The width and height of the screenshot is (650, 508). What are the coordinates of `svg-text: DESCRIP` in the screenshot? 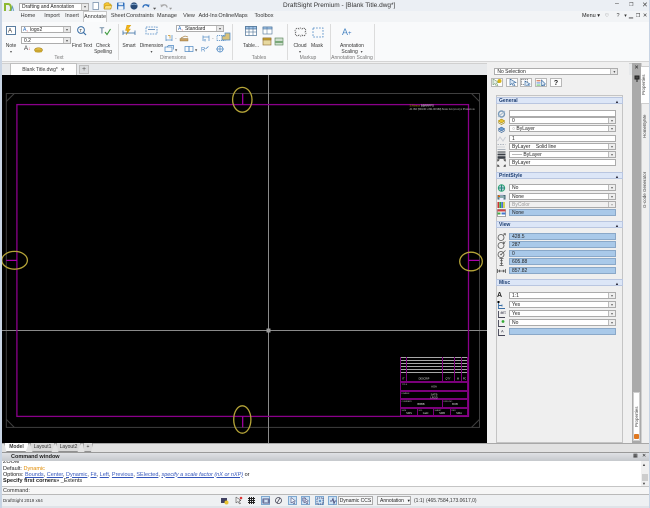 It's located at (424, 379).